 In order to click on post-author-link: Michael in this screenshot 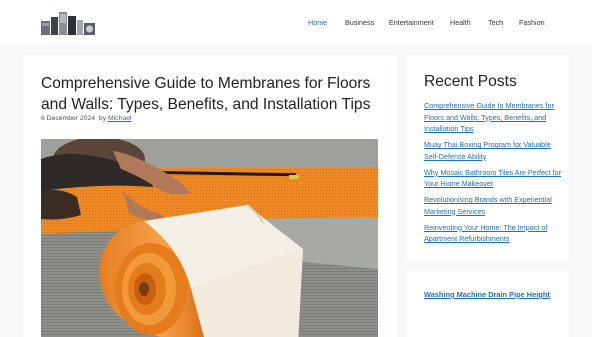, I will do `click(119, 118)`.